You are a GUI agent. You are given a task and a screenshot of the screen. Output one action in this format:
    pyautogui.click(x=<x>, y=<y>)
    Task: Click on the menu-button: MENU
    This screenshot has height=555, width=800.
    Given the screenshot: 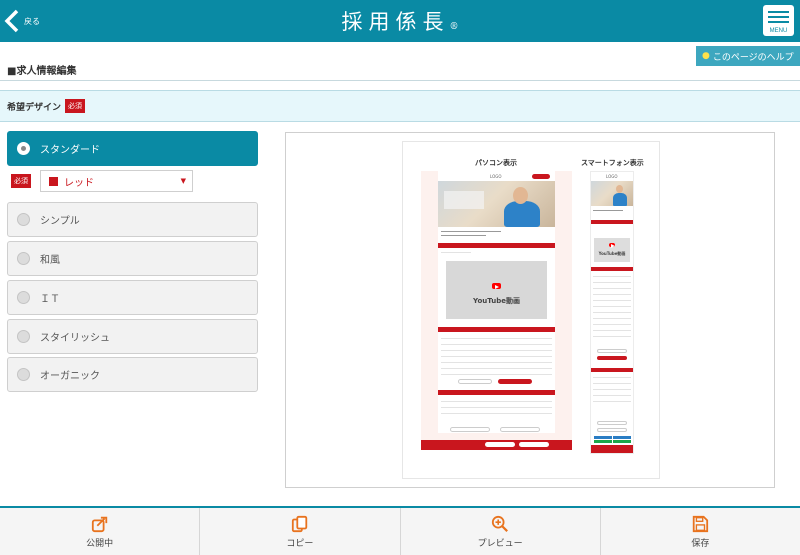 What is the action you would take?
    pyautogui.click(x=778, y=20)
    